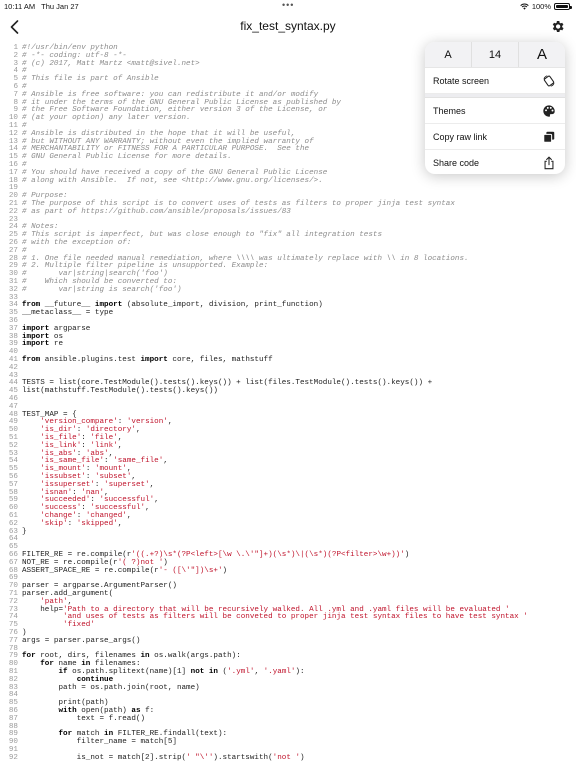 The width and height of the screenshot is (576, 768). What do you see at coordinates (111, 63) in the screenshot?
I see `line-source: # (c) 2017, Matt Martz <matt@sivel.net>` at bounding box center [111, 63].